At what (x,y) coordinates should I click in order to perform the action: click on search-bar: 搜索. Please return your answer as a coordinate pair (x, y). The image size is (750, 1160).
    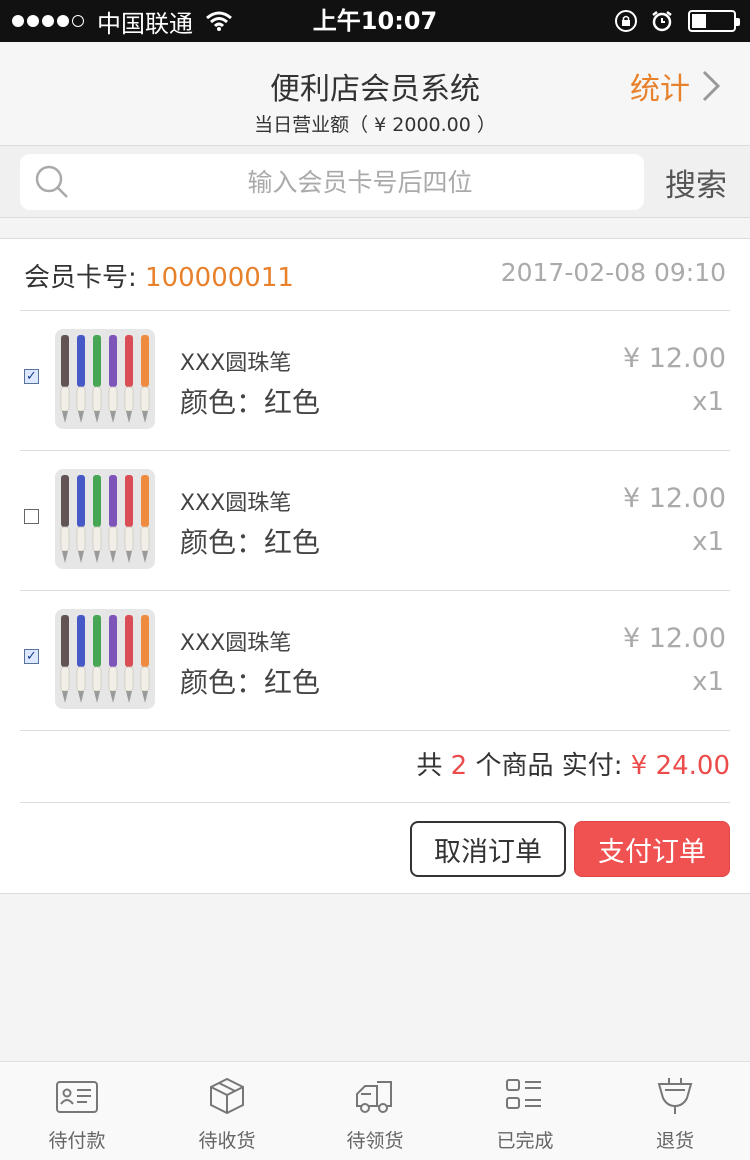
    Looking at the image, I should click on (375, 182).